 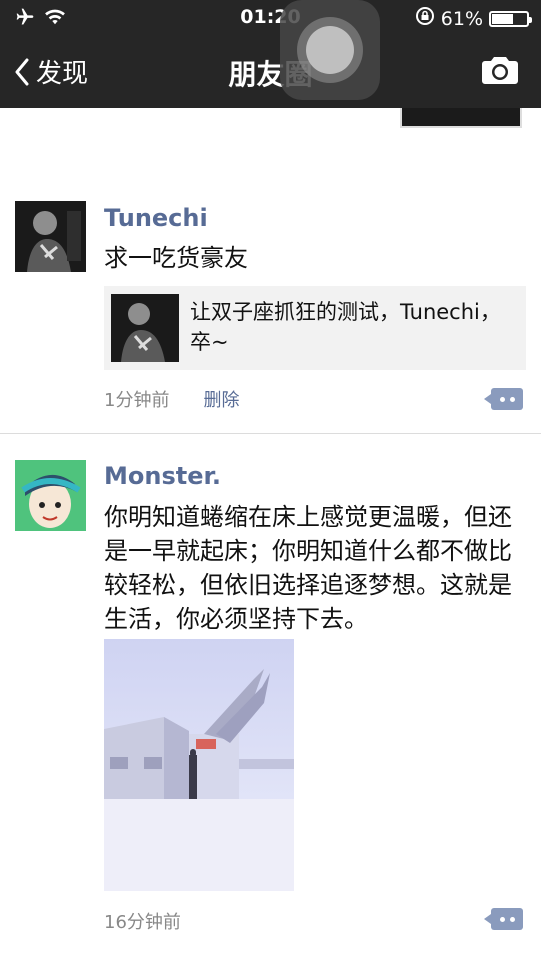 I want to click on post-image, so click(x=199, y=765).